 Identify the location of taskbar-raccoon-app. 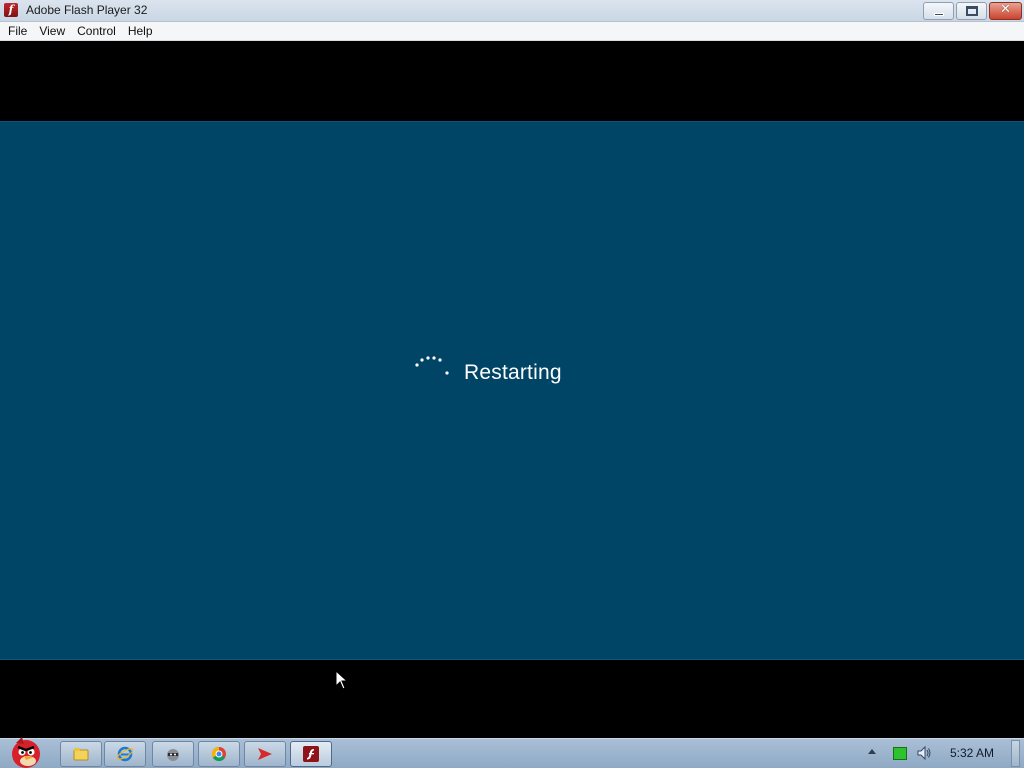
(173, 754).